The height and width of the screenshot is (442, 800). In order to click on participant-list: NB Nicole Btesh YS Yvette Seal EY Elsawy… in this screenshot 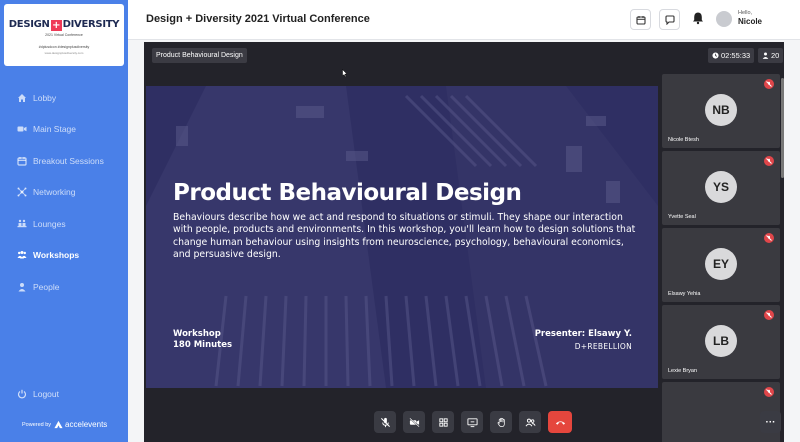, I will do `click(721, 258)`.